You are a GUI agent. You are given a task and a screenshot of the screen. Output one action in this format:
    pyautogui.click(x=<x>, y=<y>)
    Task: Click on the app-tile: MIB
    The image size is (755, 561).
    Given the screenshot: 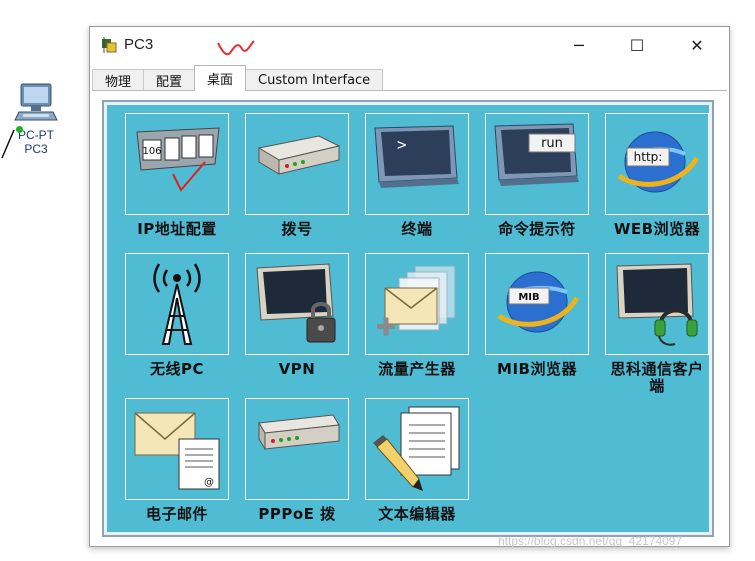 What is the action you would take?
    pyautogui.click(x=537, y=304)
    